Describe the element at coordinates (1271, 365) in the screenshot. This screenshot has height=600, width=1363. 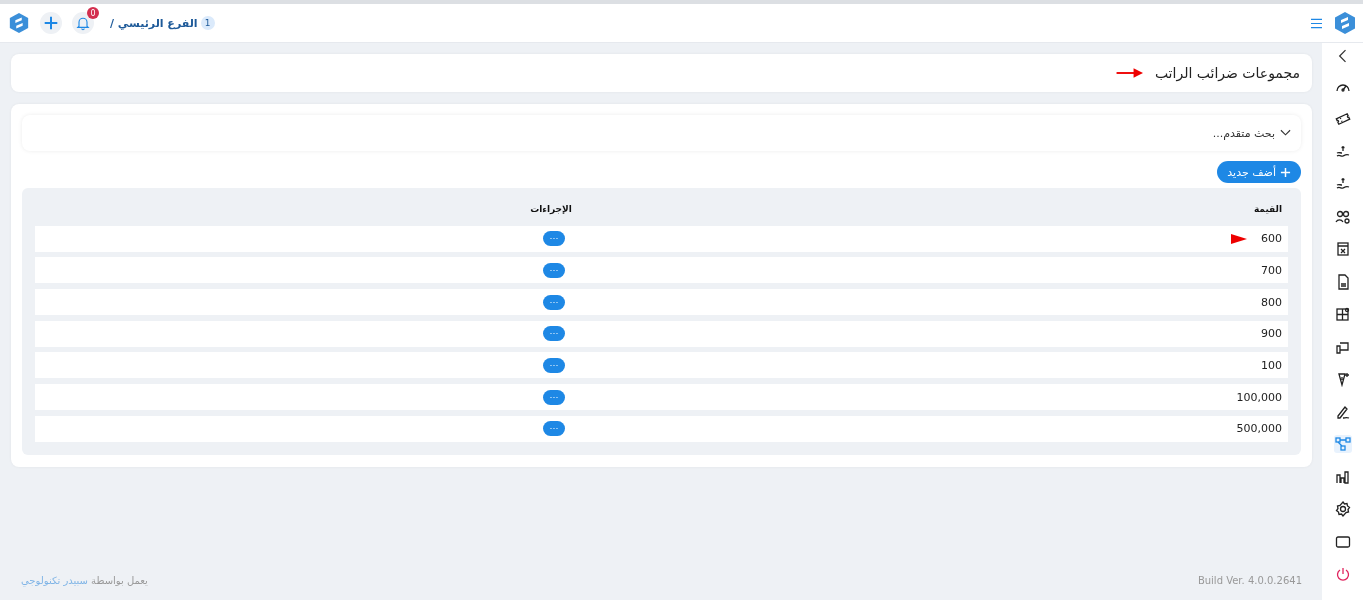
I see `table-cell: 100` at that location.